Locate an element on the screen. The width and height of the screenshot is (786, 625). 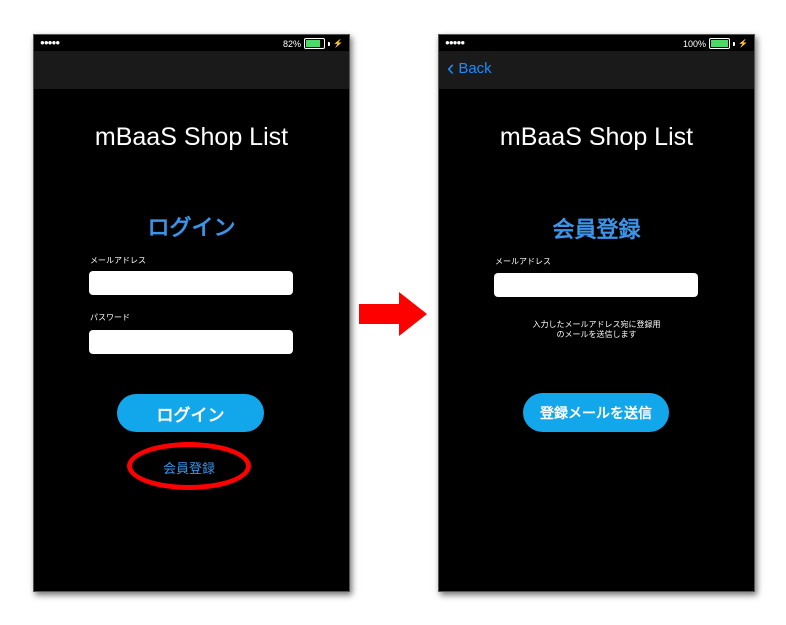
highlight-circle is located at coordinates (189, 466).